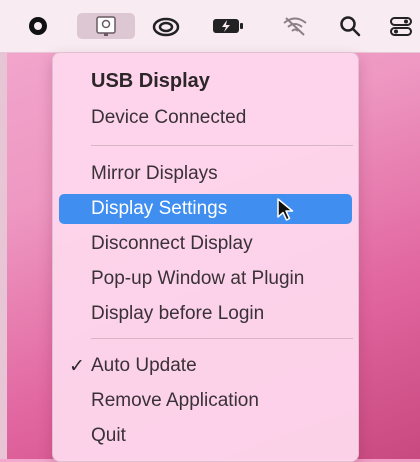 This screenshot has width=420, height=462. Describe the element at coordinates (205, 314) in the screenshot. I see `display-before-login-item: Display before Login` at that location.